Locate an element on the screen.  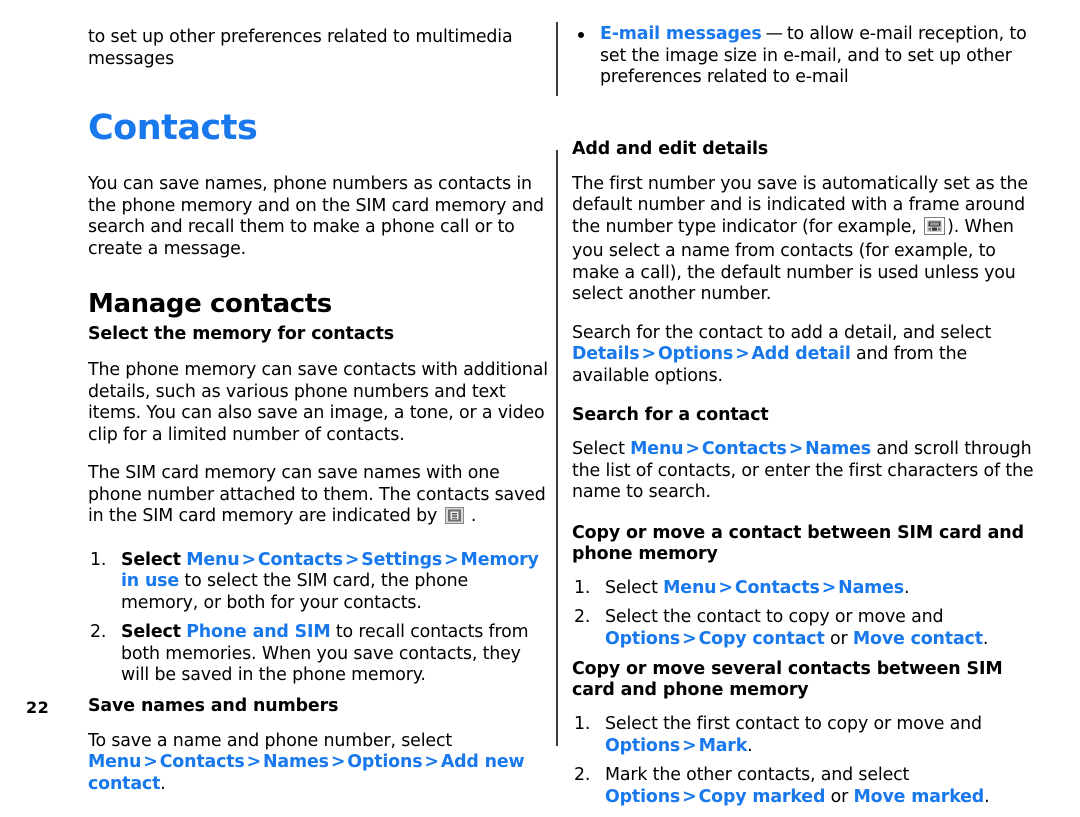
menu-path-settings: Settings is located at coordinates (402, 559).